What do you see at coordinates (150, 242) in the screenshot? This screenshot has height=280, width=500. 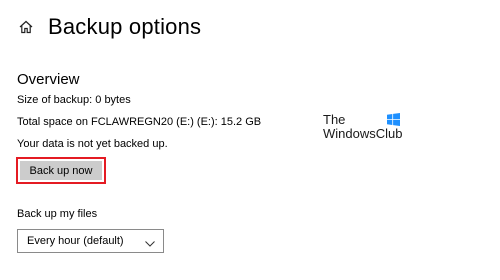 I see `chevron-down-icon` at bounding box center [150, 242].